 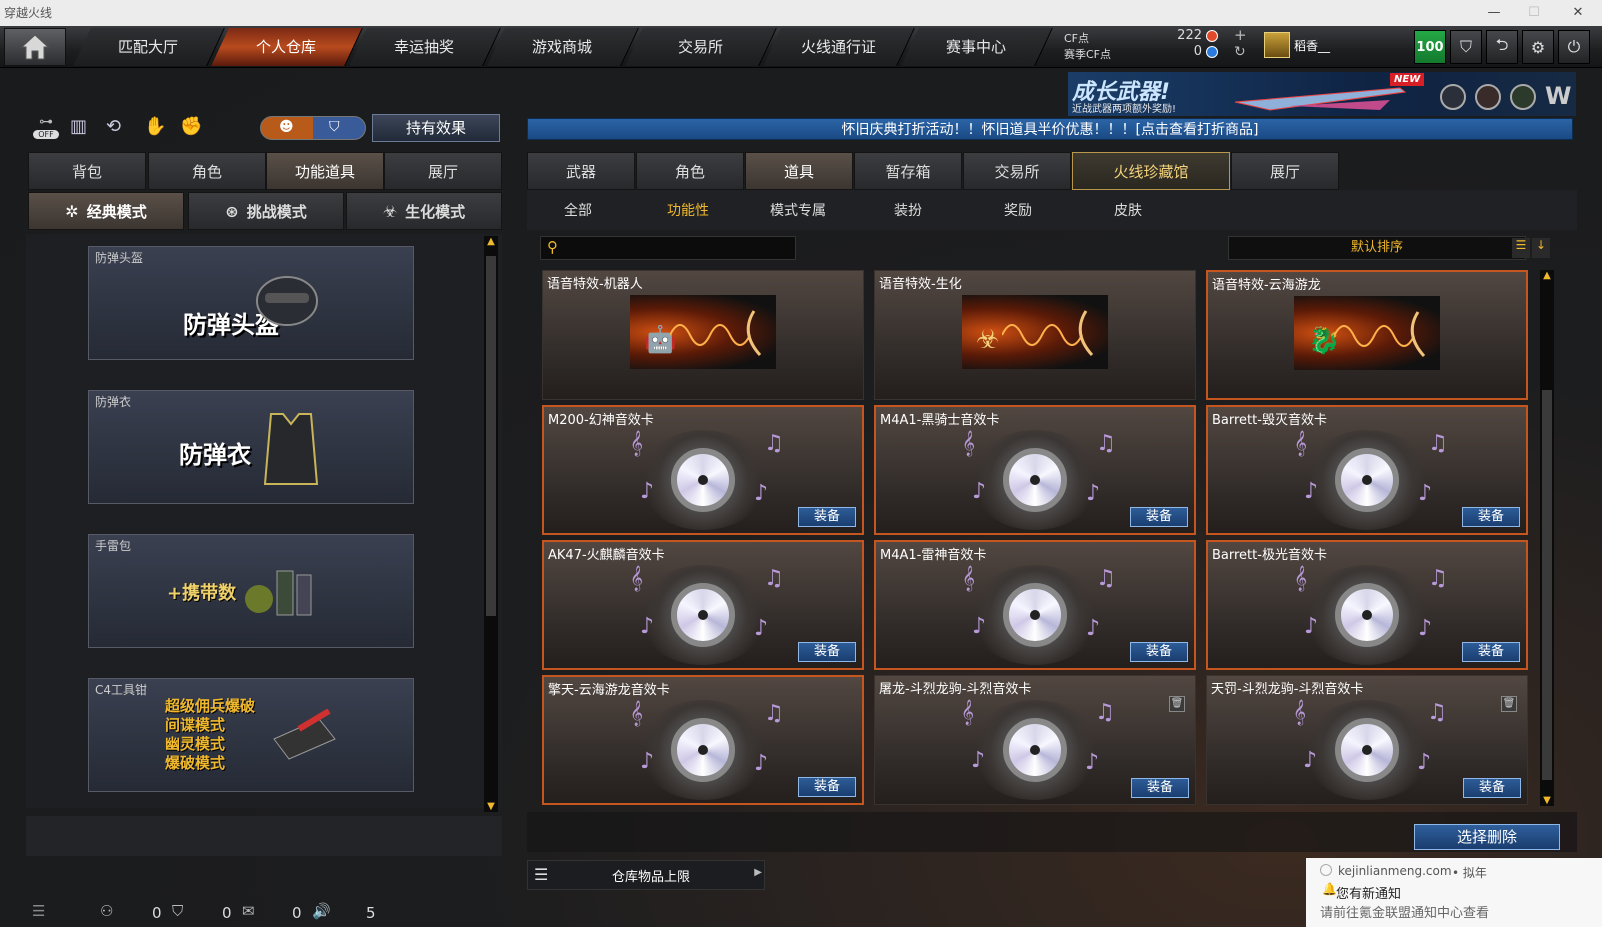 I want to click on mode-tab: ✲ 经典模式, so click(x=106, y=211).